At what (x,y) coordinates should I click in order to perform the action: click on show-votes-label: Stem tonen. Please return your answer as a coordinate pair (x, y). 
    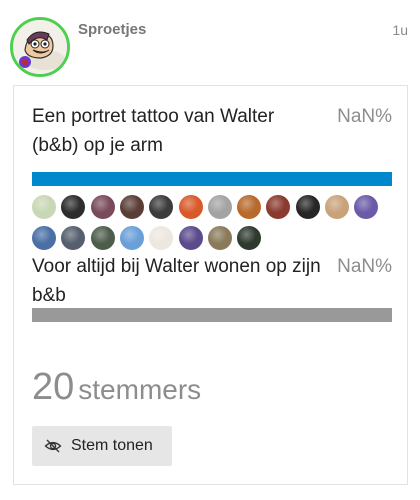
    Looking at the image, I should click on (112, 445).